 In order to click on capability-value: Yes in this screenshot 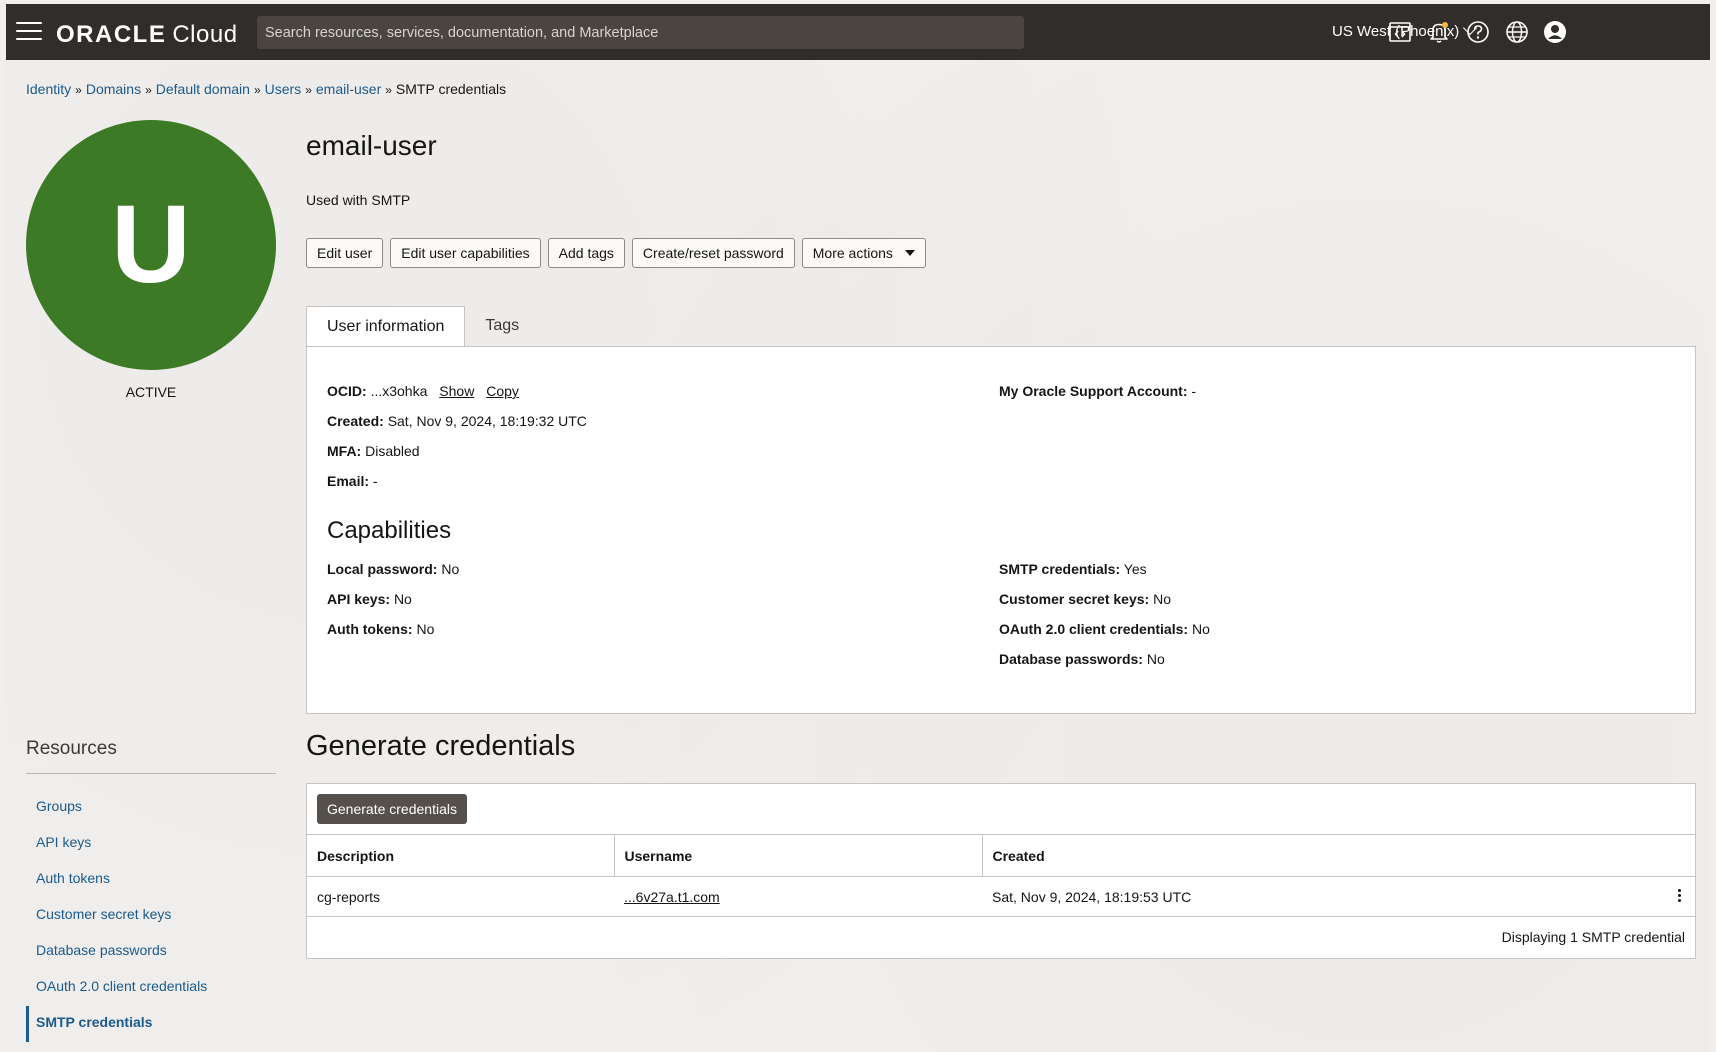, I will do `click(1135, 569)`.